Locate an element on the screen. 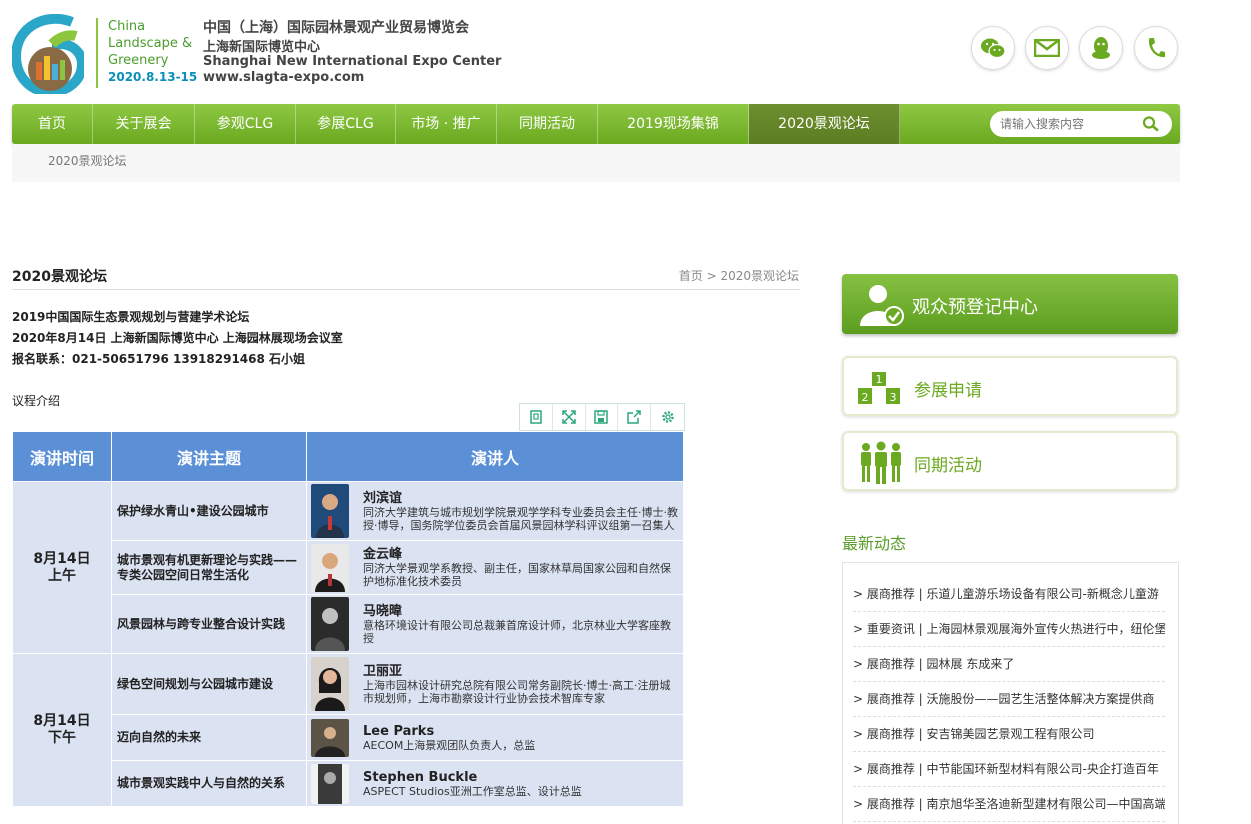 This screenshot has height=824, width=1251. news-item: > 展商推荐 | 园林展 东成来了 is located at coordinates (1009, 664).